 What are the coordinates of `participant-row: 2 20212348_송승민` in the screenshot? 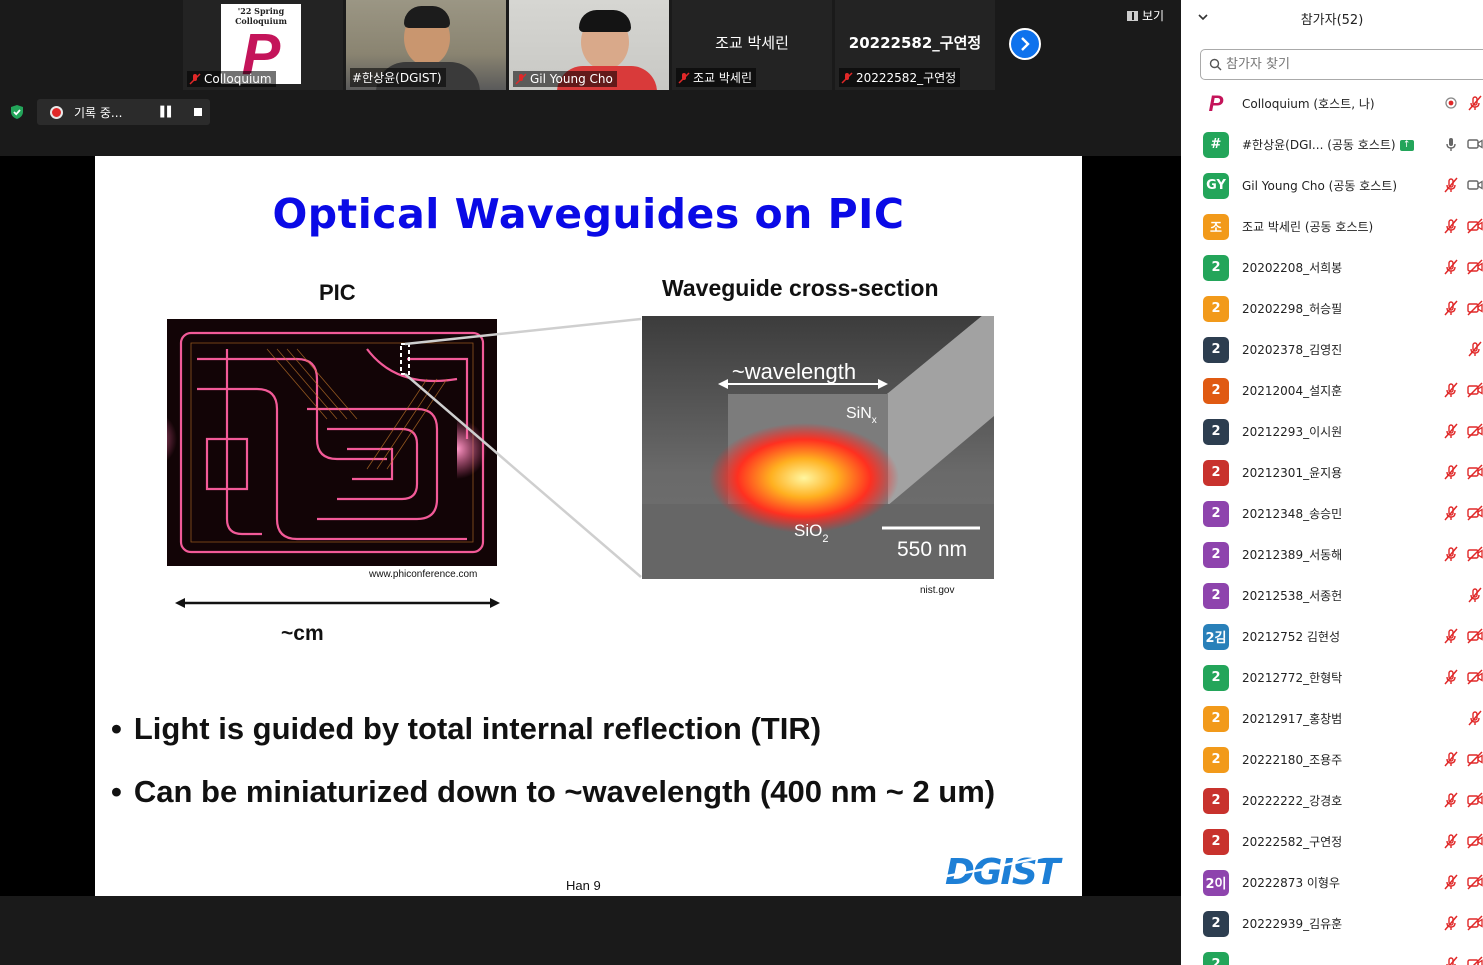 It's located at (1332, 513).